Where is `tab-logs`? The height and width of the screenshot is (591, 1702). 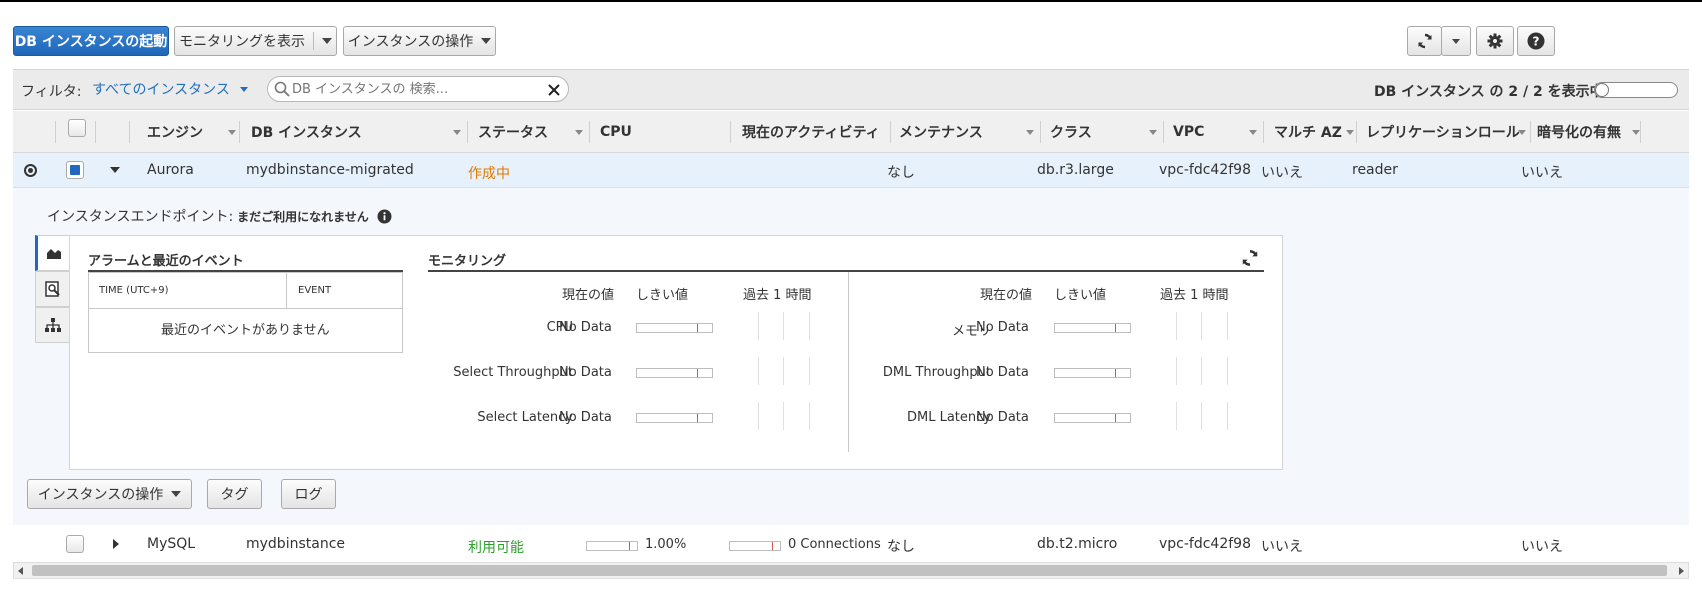 tab-logs is located at coordinates (52, 289).